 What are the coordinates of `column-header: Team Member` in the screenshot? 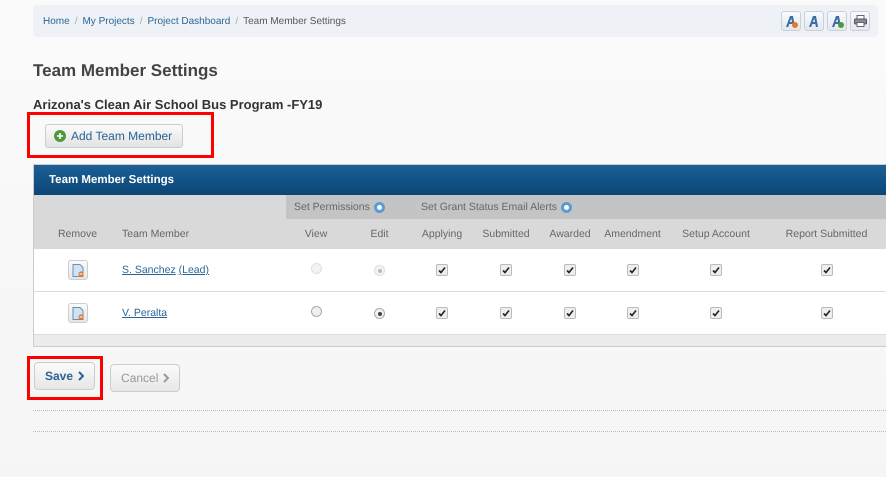 It's located at (203, 234).